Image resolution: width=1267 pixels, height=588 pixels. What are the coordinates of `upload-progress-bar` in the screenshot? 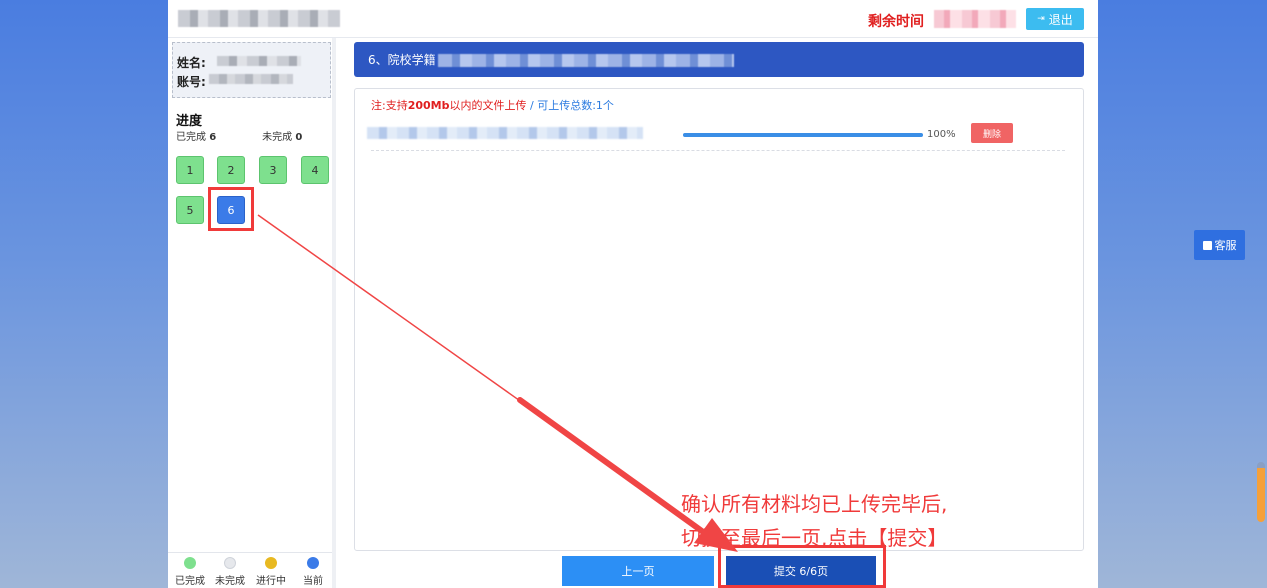 It's located at (803, 135).